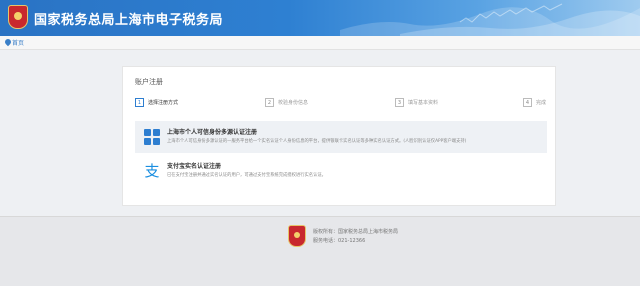 Image resolution: width=640 pixels, height=286 pixels. I want to click on breadcrumb-home-link: 首页, so click(18, 42).